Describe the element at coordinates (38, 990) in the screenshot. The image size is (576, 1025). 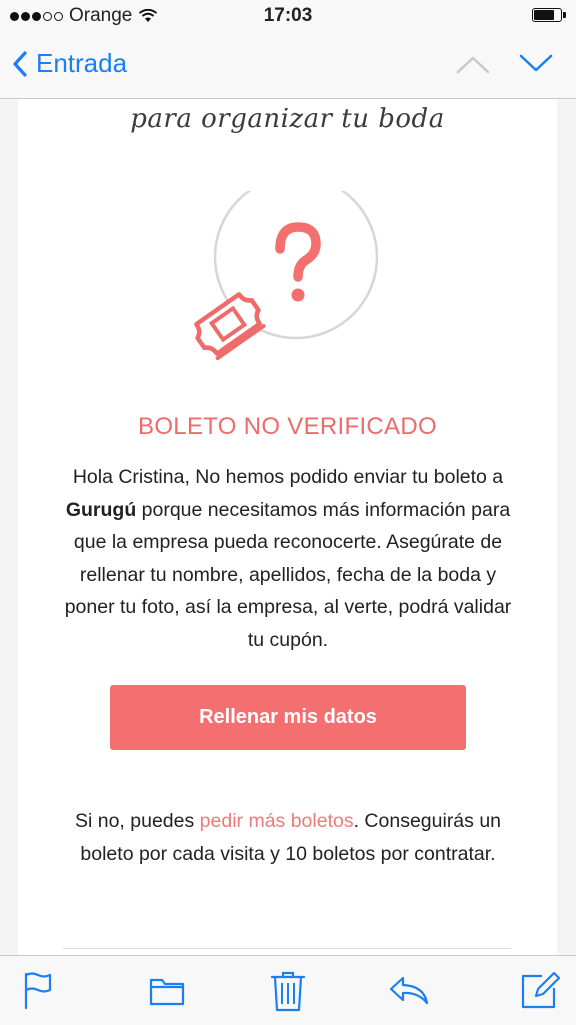
I see `flag-icon` at that location.